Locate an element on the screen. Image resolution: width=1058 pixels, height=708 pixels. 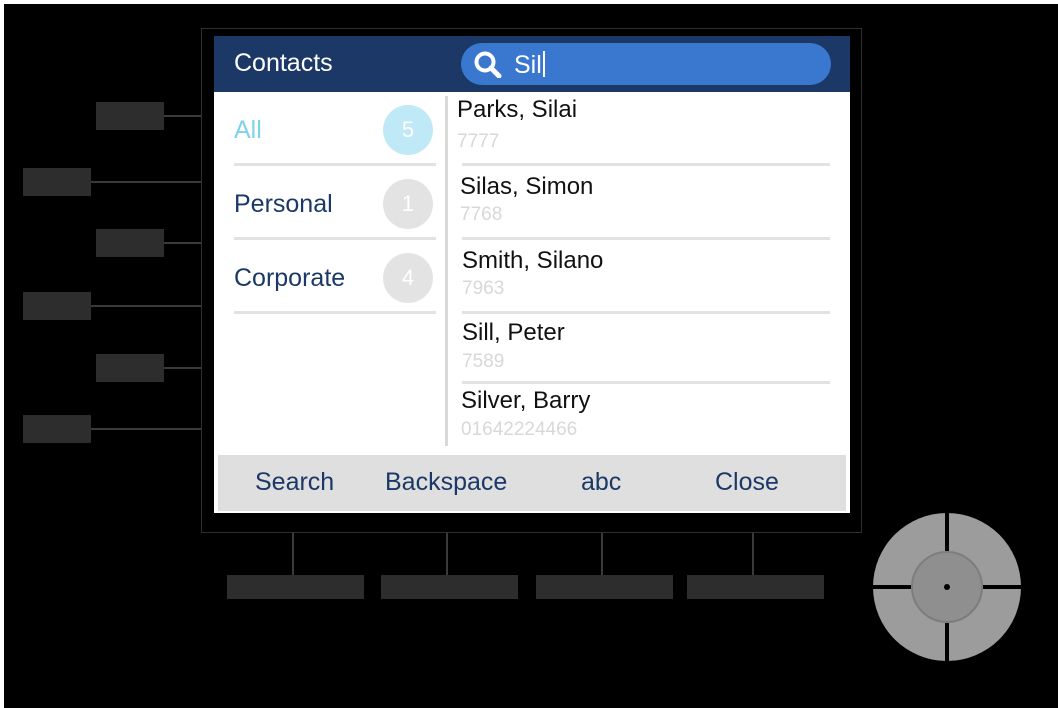
header-bar: Contacts Sil is located at coordinates (532, 64).